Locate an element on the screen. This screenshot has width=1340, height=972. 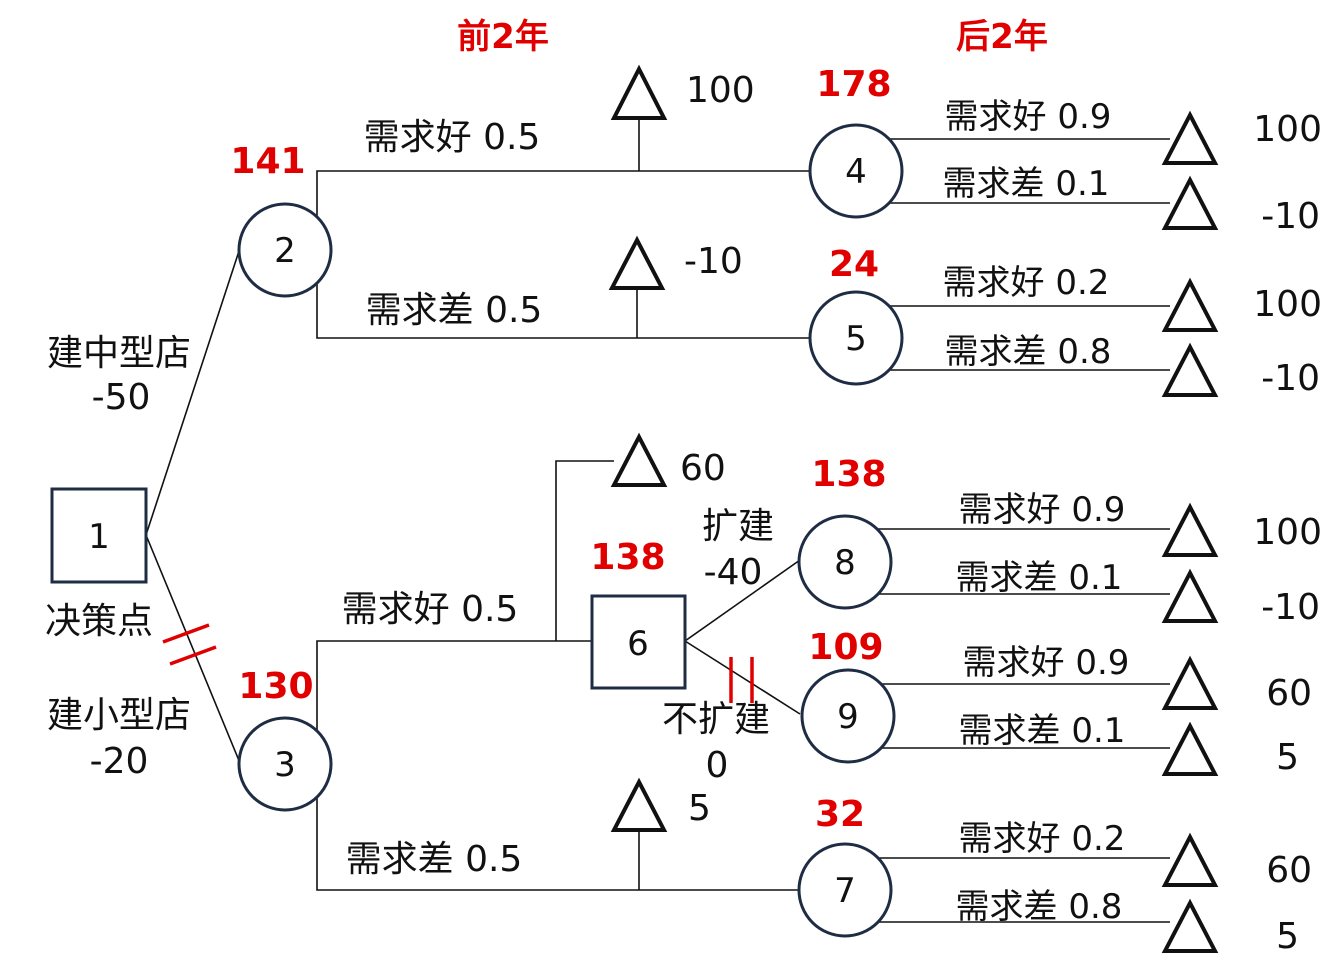
ev-node-7: 32 is located at coordinates (840, 814).